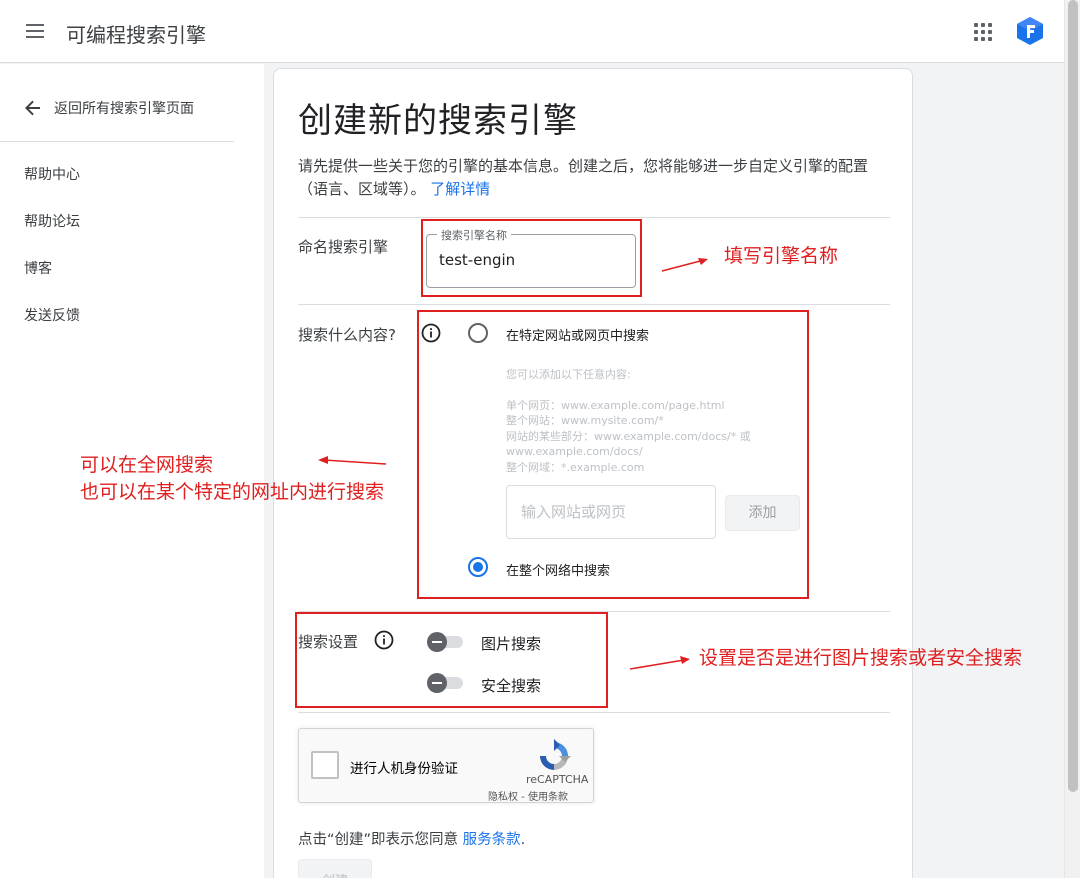 The image size is (1080, 878). I want to click on site-hint-line: www.example.com/docs/, so click(574, 451).